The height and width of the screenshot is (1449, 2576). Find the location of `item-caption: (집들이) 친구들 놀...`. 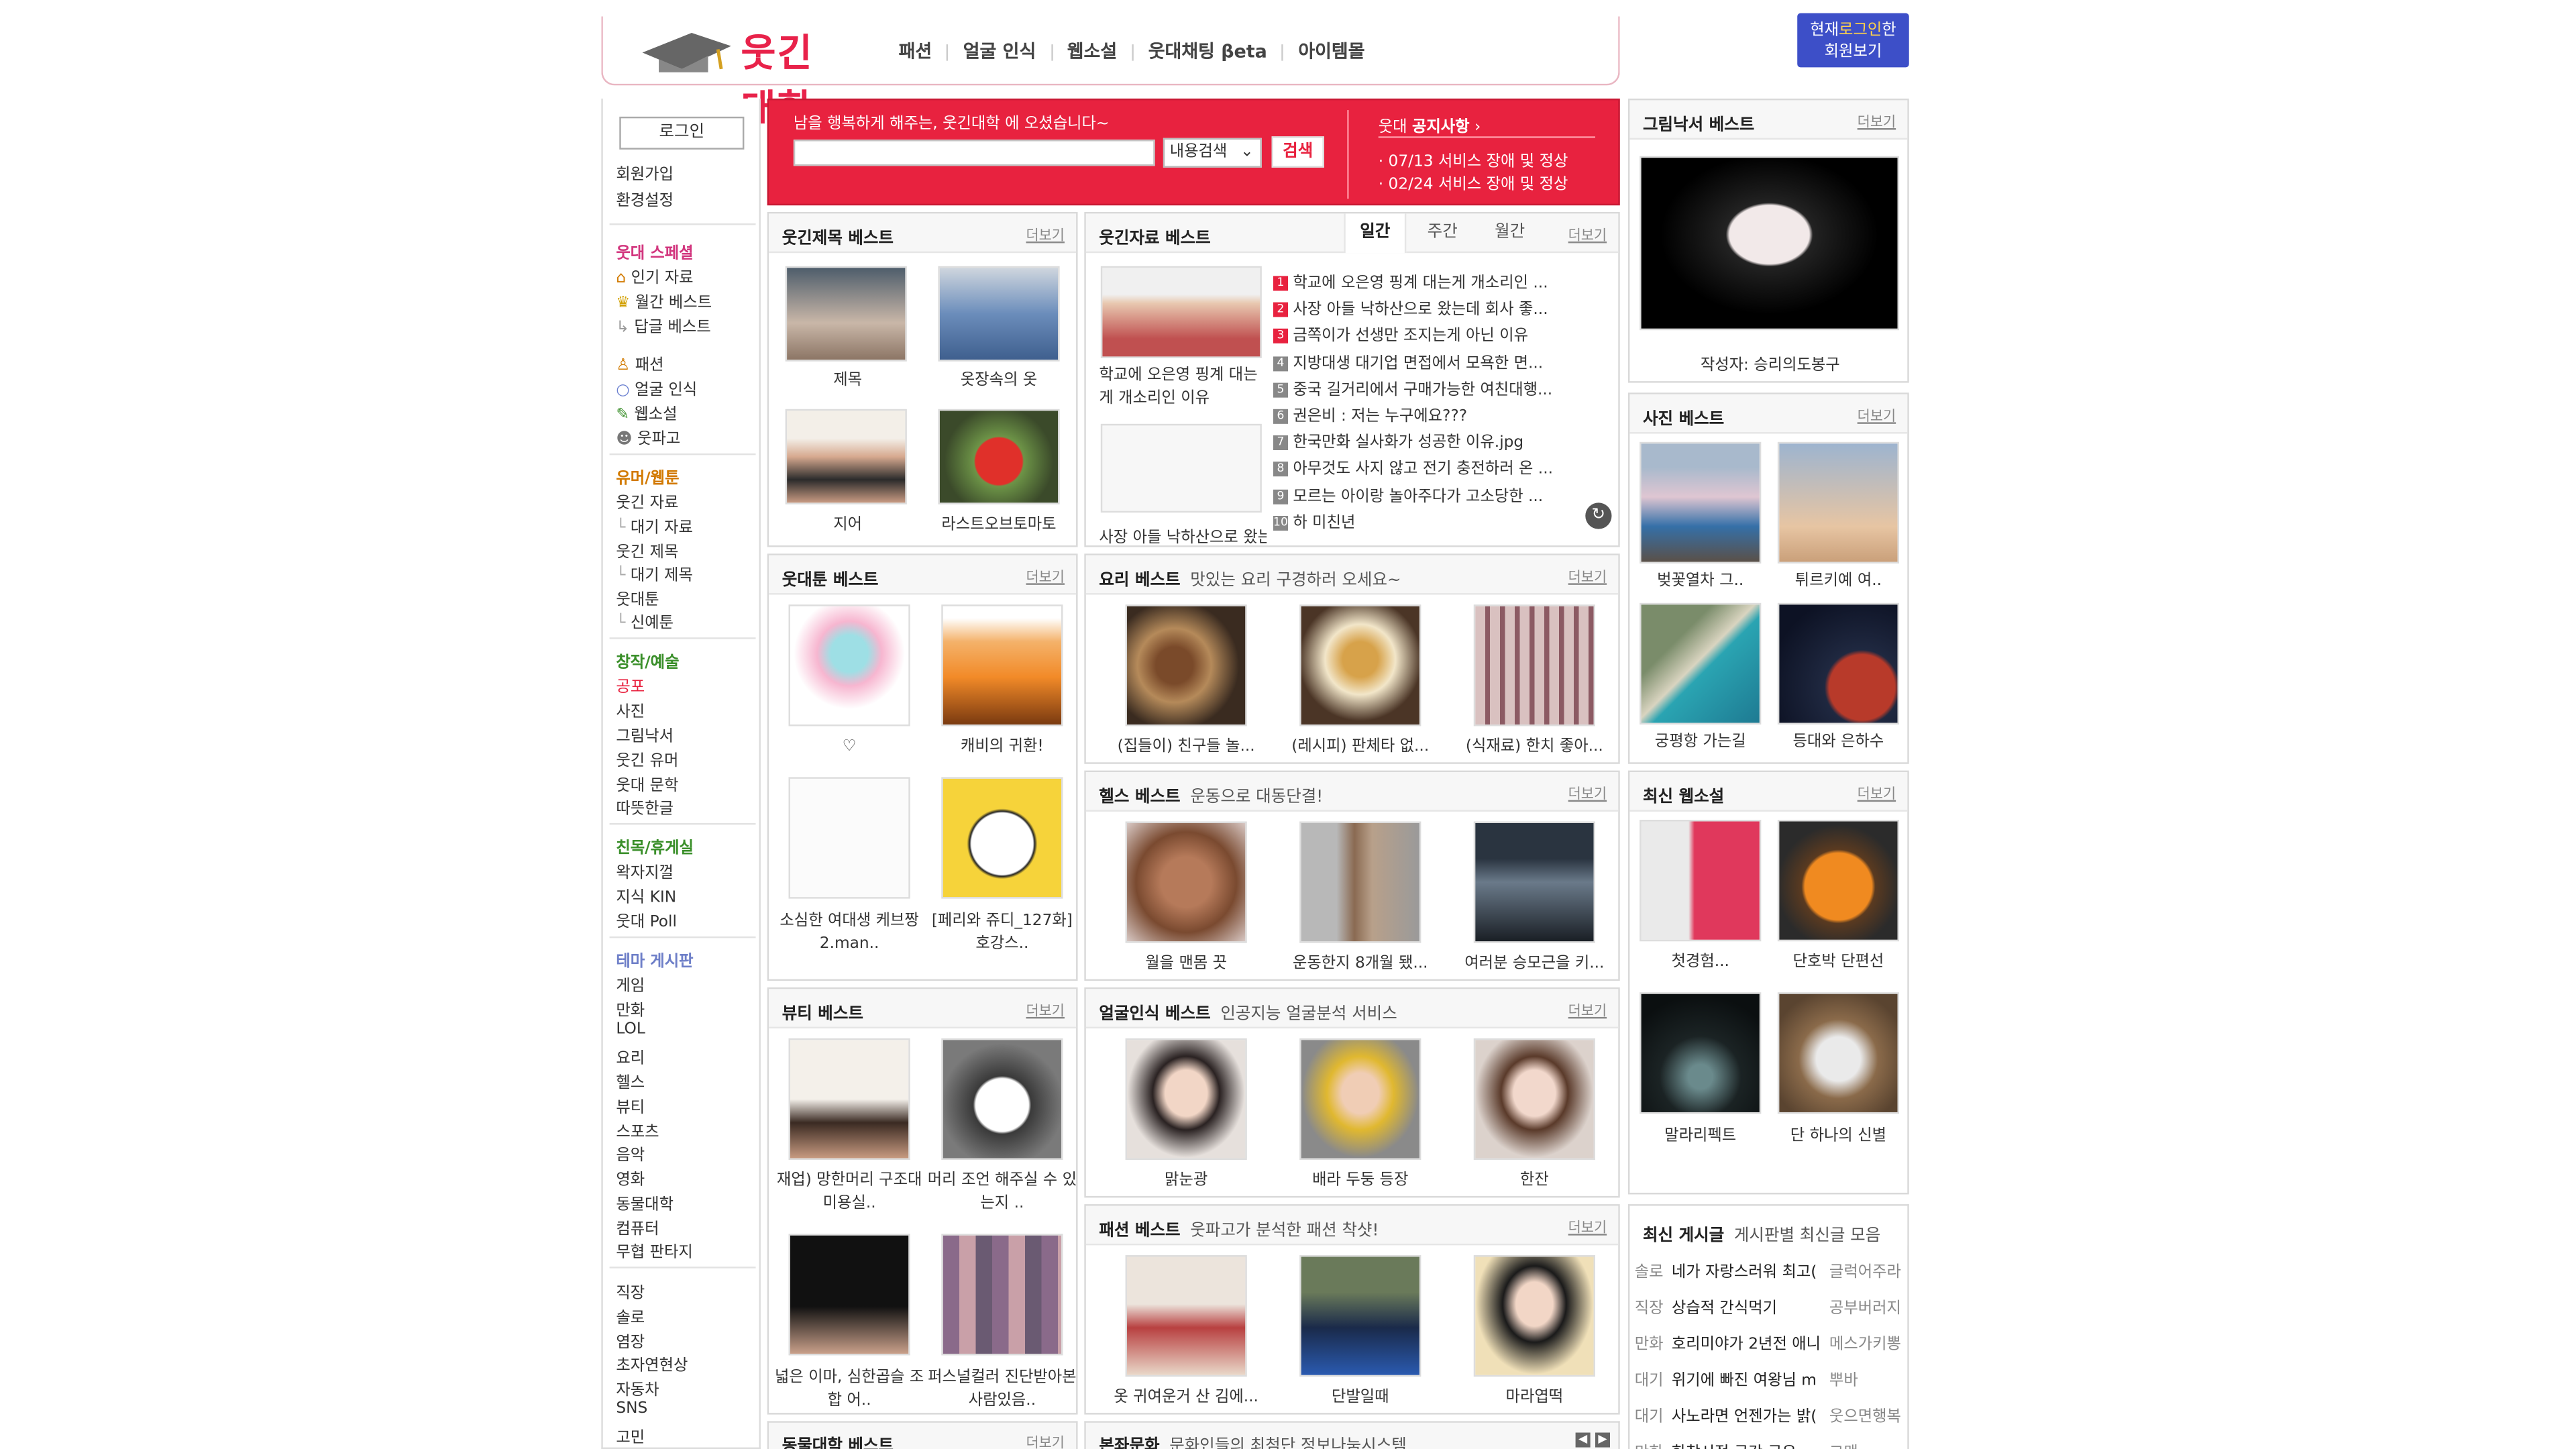

item-caption: (집들이) 친구들 놀... is located at coordinates (1186, 747).